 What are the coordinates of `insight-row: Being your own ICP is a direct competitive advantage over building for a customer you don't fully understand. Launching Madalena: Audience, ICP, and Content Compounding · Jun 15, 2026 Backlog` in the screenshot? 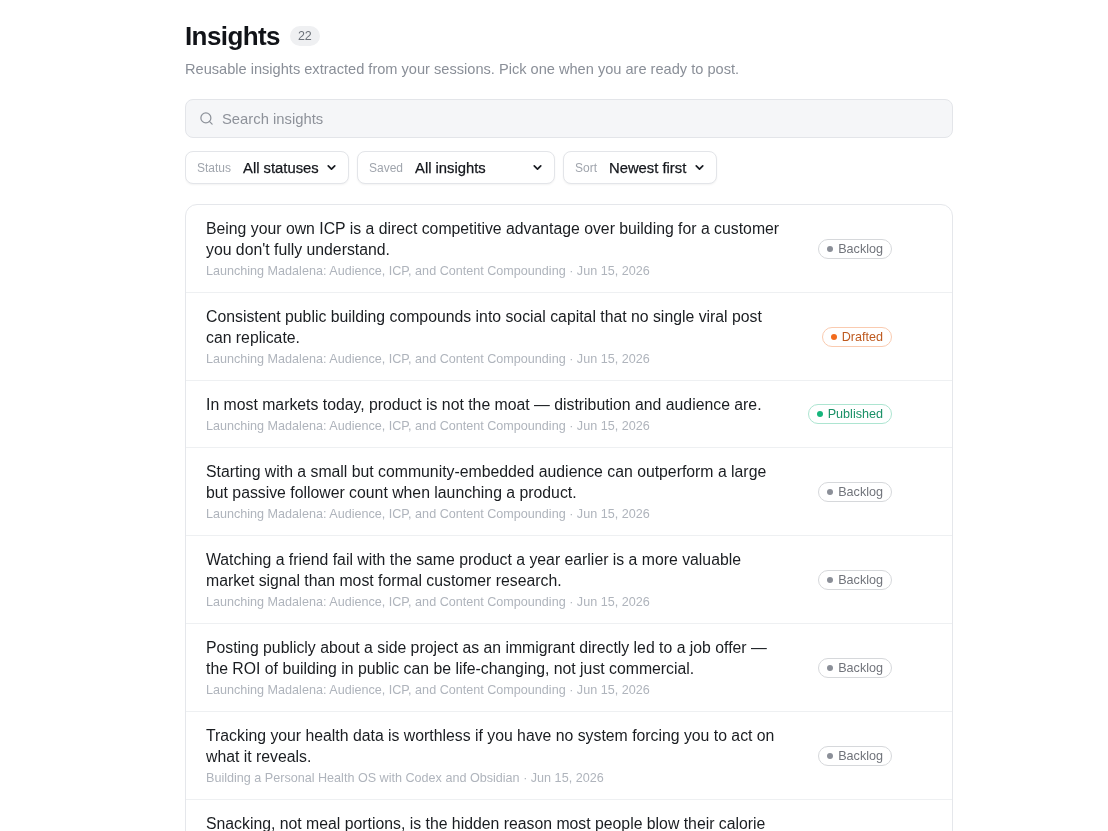 It's located at (569, 249).